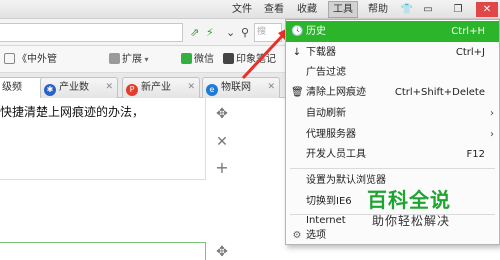 The image size is (500, 260). I want to click on menu-item-dev-tools: 开发人员工具 F12, so click(392, 154).